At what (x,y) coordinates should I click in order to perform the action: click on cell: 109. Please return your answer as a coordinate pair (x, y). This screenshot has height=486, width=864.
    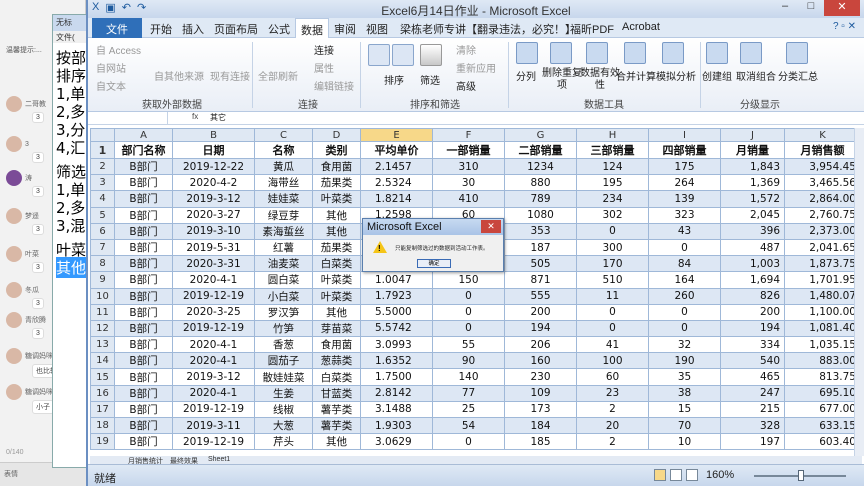
    Looking at the image, I should click on (540, 393).